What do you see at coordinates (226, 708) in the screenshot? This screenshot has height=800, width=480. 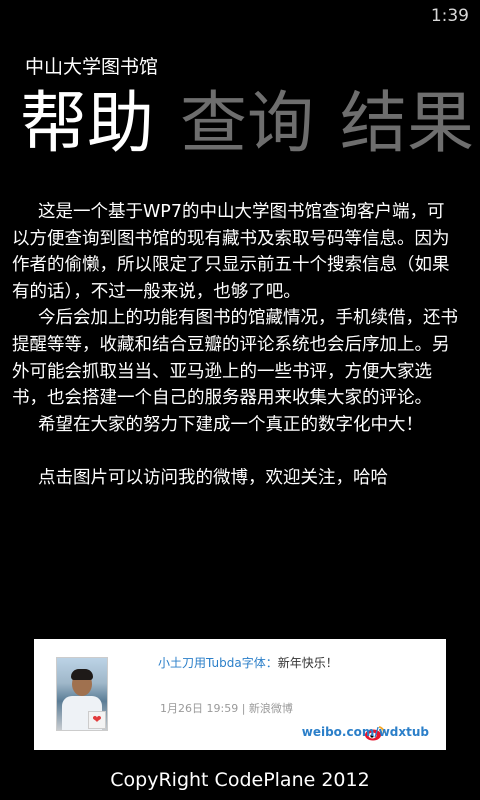 I see `weibo-meta: 1月26日 19:59 | 新浪微博` at bounding box center [226, 708].